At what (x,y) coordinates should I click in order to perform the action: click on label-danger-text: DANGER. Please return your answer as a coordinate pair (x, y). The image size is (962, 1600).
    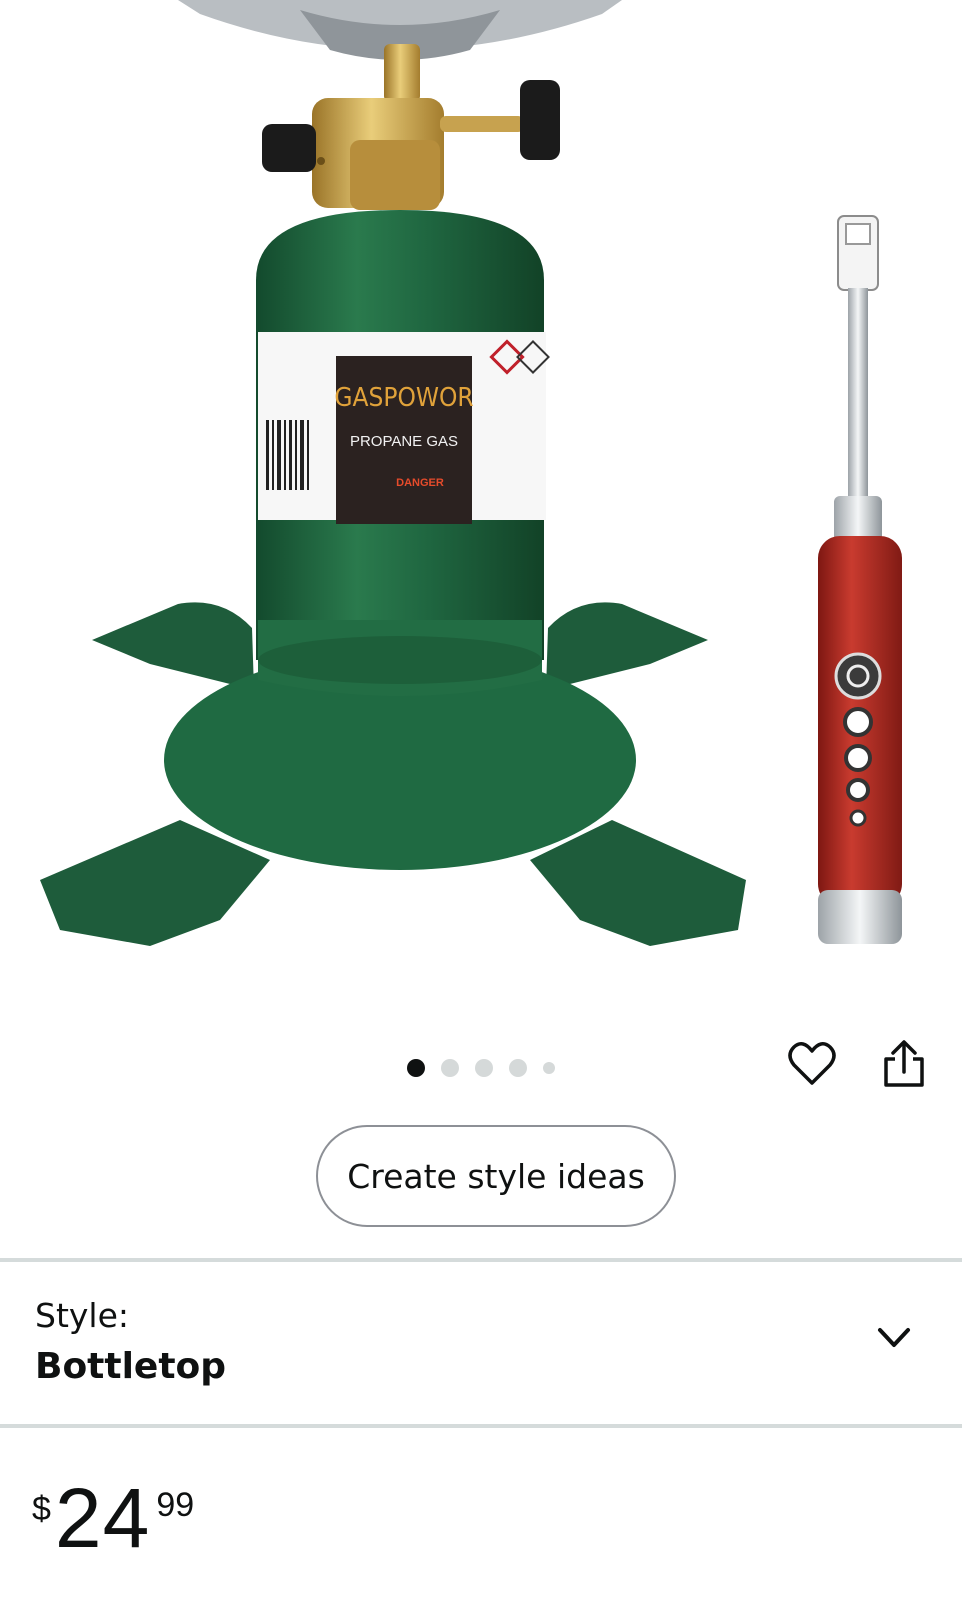
    Looking at the image, I should click on (420, 483).